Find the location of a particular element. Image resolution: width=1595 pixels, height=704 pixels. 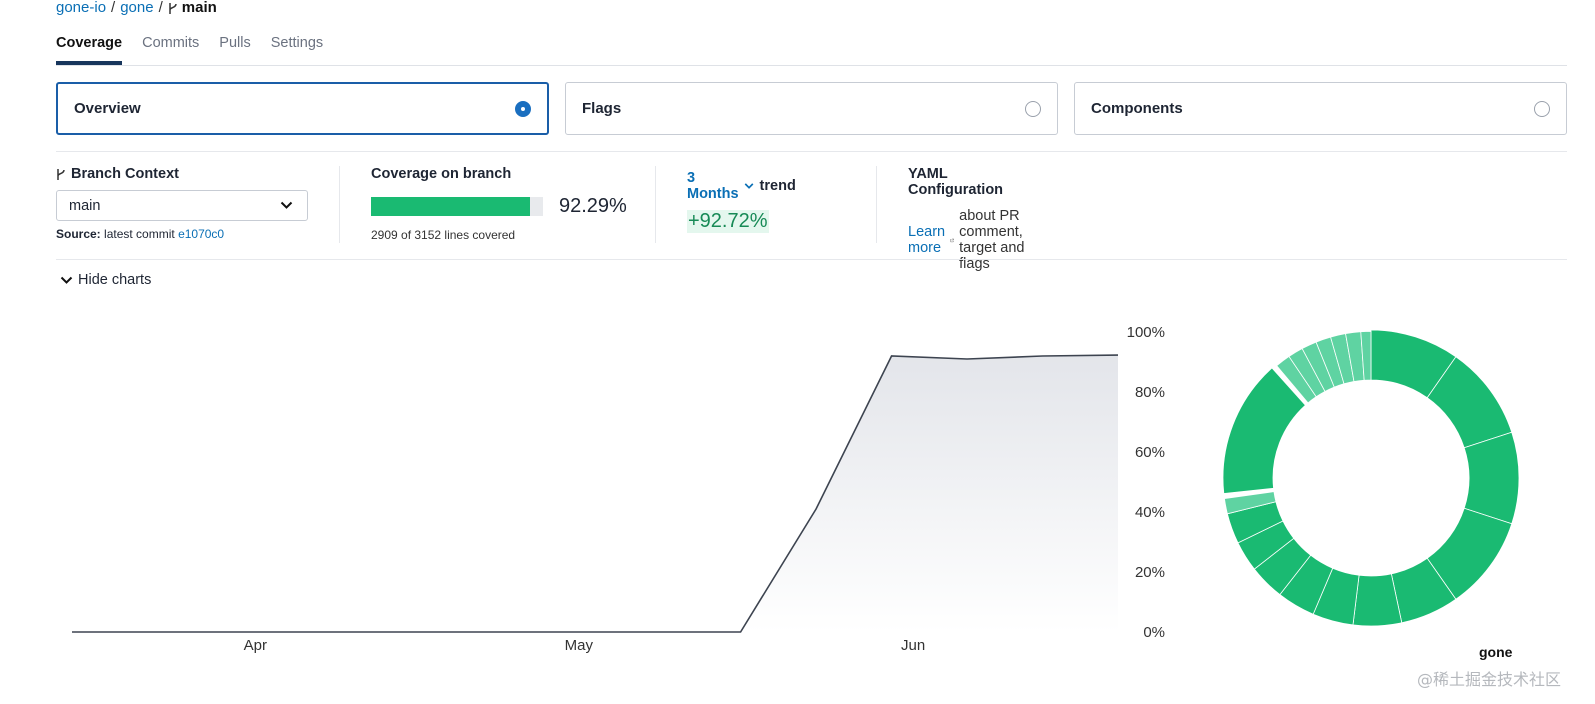

breadcrumb-branch-label: main is located at coordinates (199, 8).